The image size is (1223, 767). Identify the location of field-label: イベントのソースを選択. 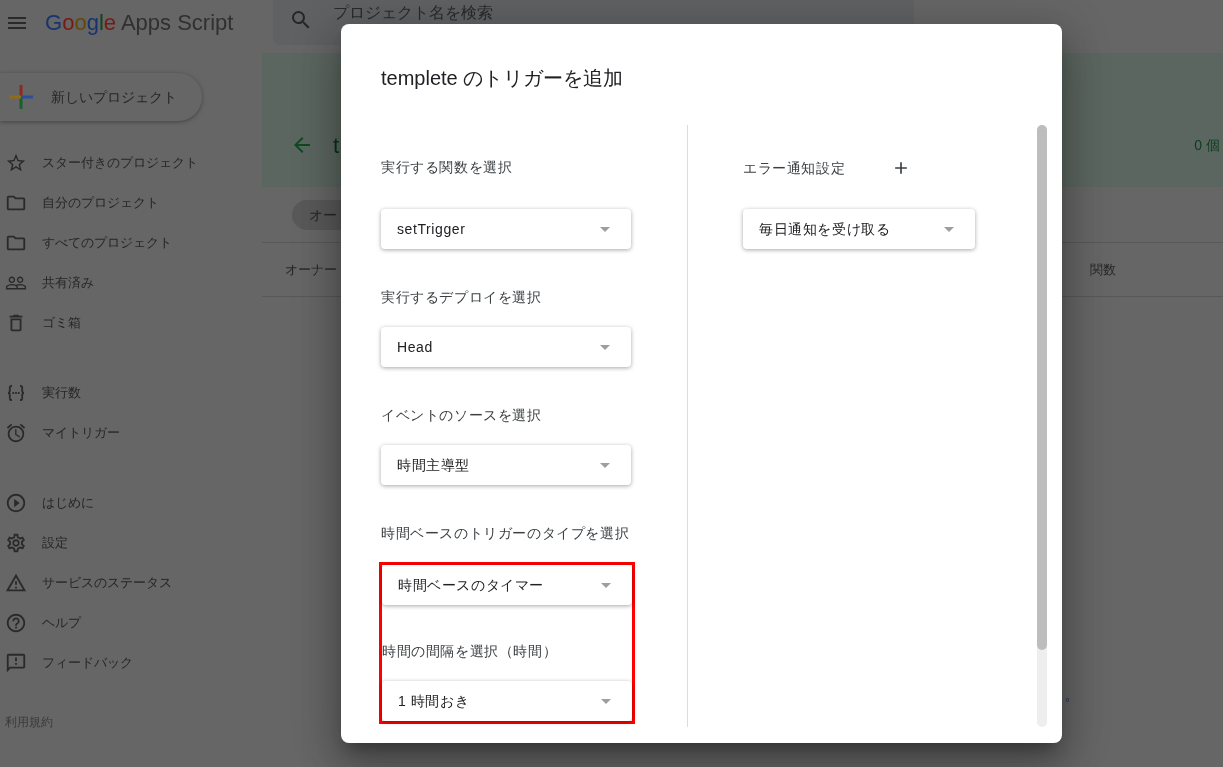
(461, 415).